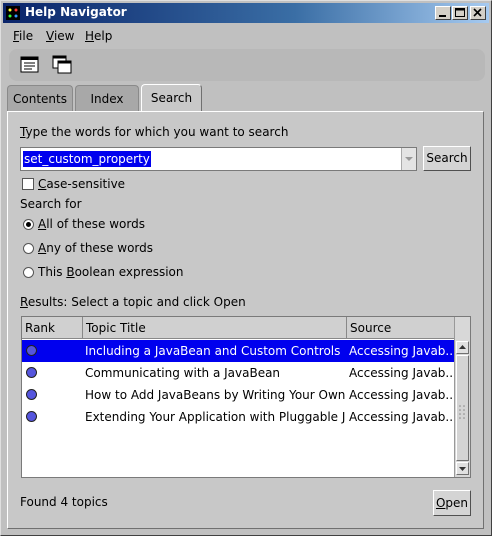 The width and height of the screenshot is (492, 536). Describe the element at coordinates (246, 13) in the screenshot. I see `title-bar: Help Navigator` at that location.